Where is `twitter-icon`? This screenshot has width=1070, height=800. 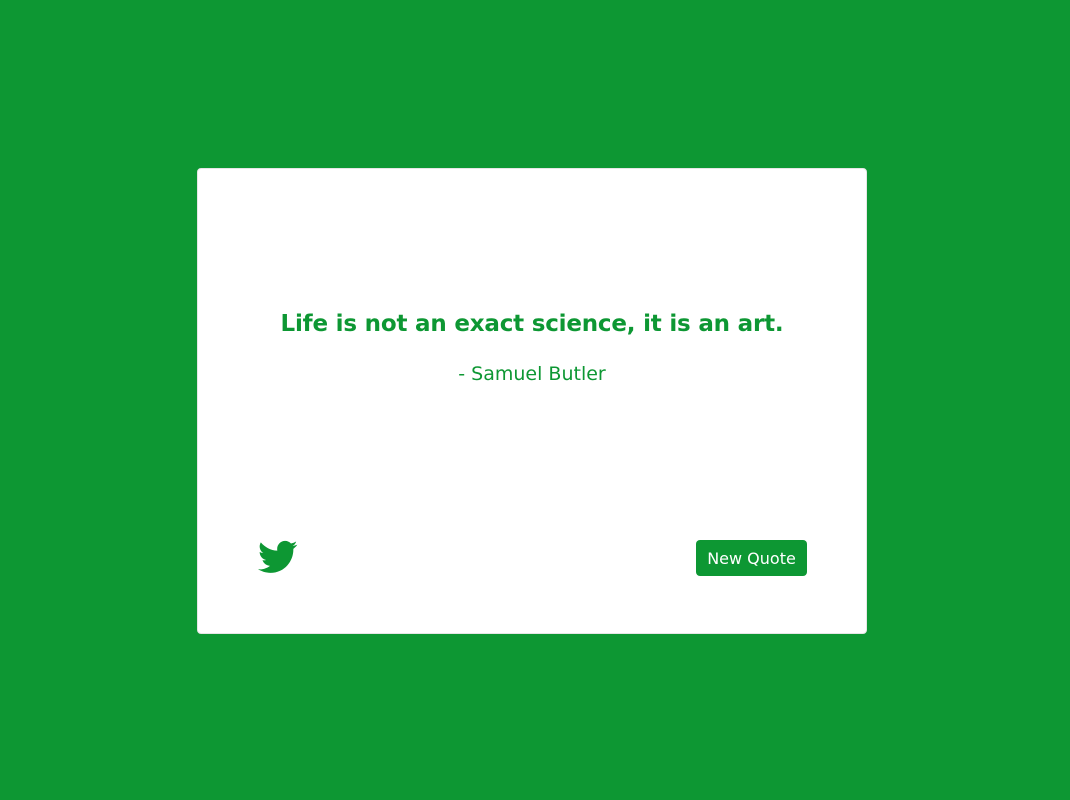
twitter-icon is located at coordinates (278, 557).